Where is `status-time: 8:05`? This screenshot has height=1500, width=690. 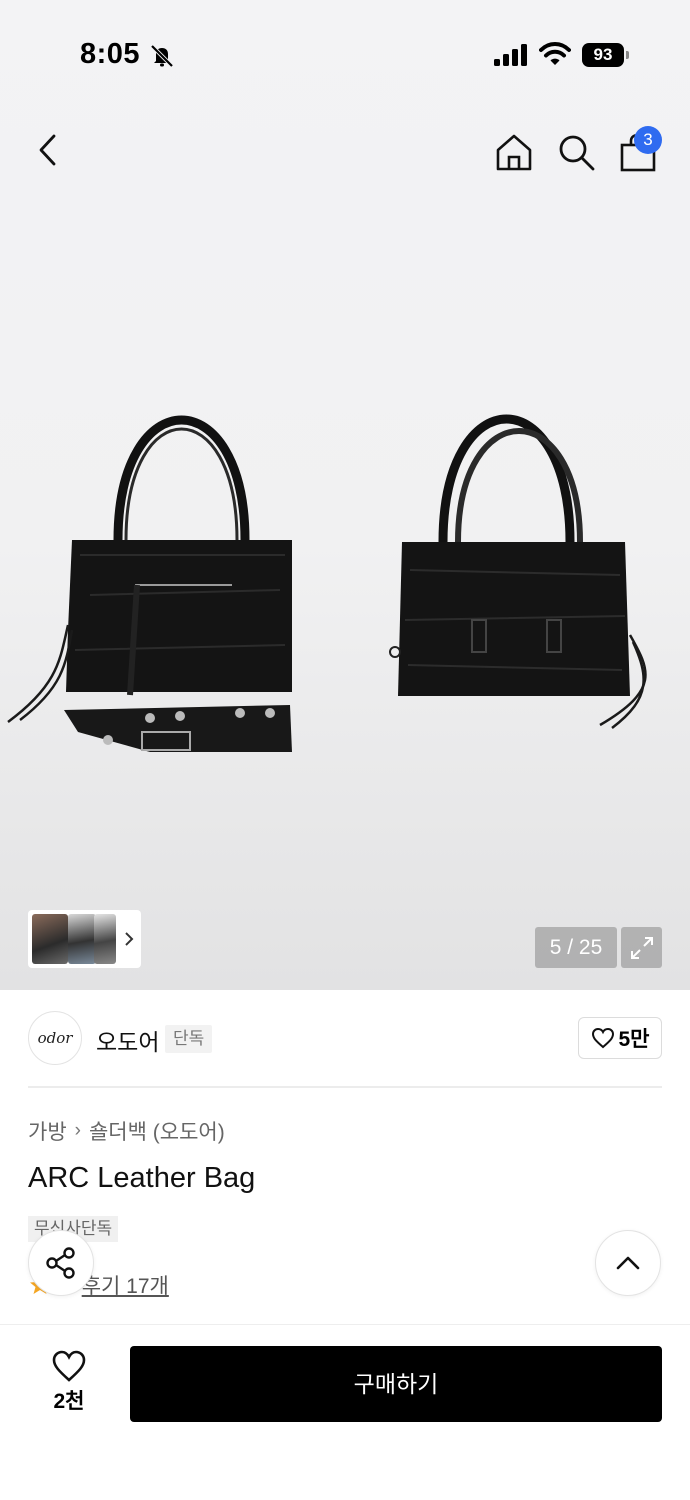
status-time: 8:05 is located at coordinates (110, 54).